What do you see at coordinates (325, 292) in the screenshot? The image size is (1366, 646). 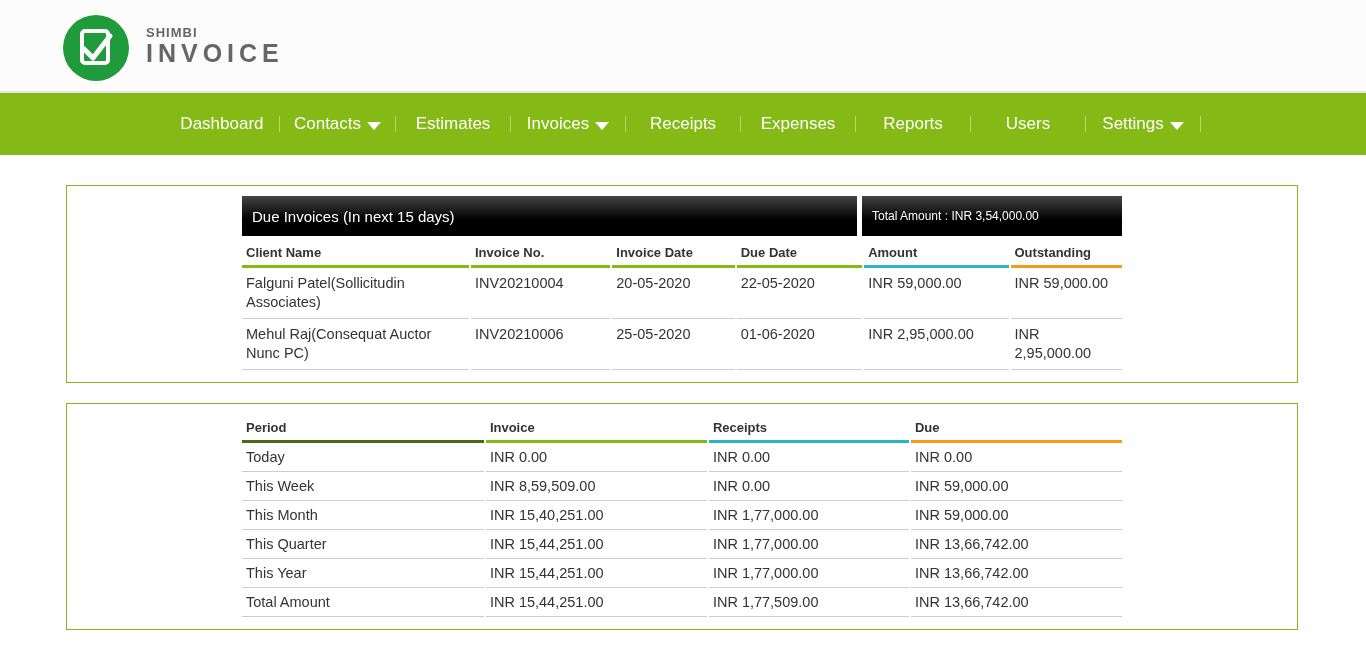 I see `table-cell: Falguni Patel(Sollicitudin Associates)` at bounding box center [325, 292].